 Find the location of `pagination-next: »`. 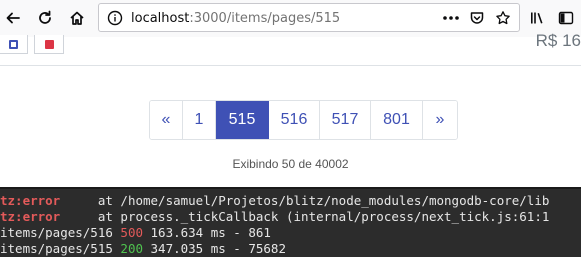

pagination-next: » is located at coordinates (440, 120).